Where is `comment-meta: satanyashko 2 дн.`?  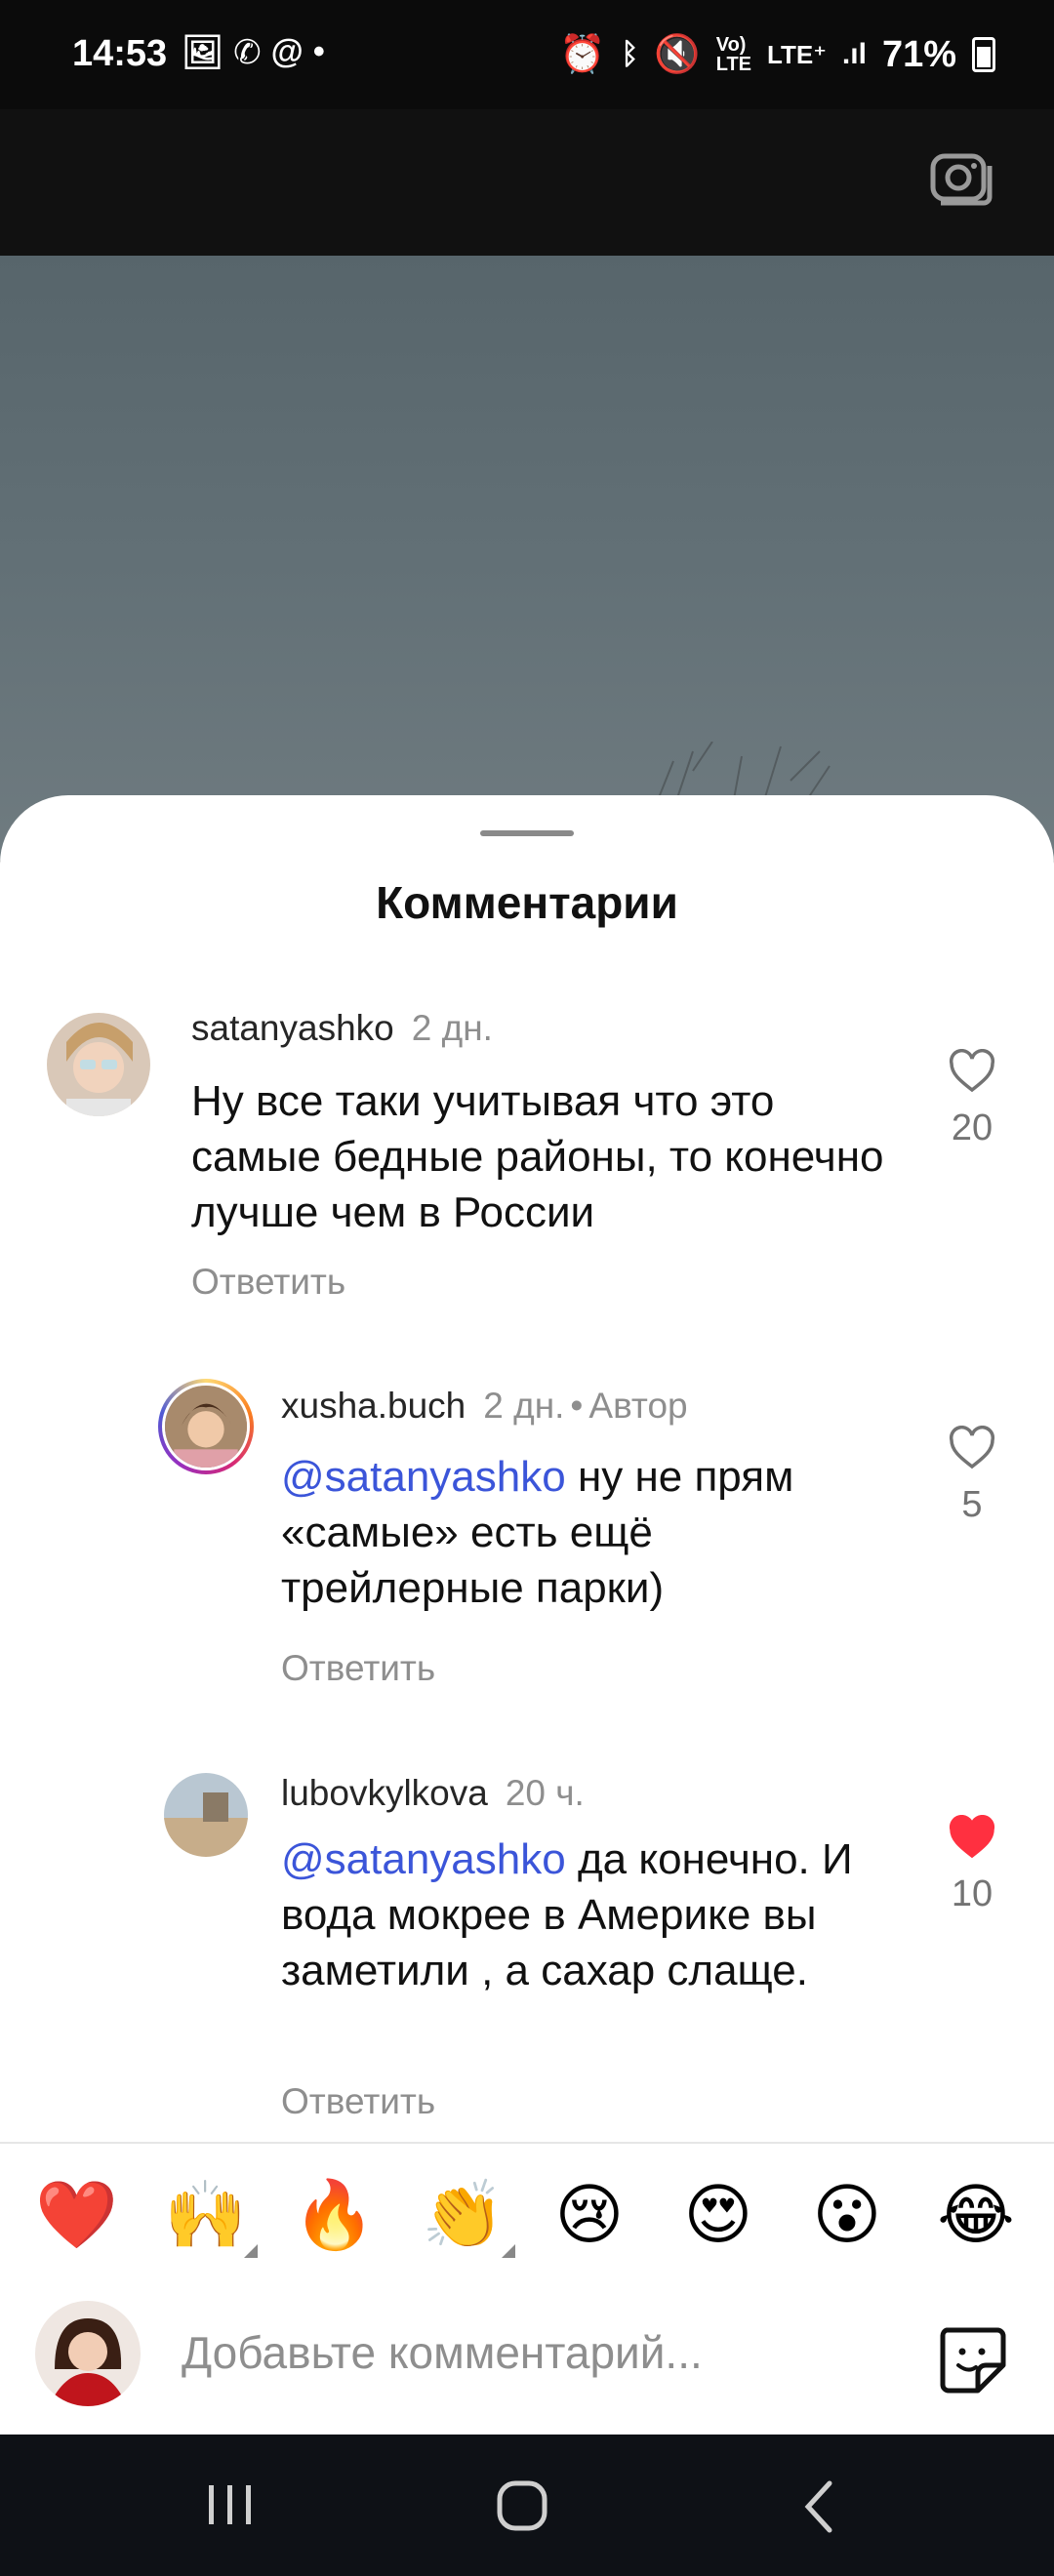
comment-meta: satanyashko 2 дн. is located at coordinates (342, 1028).